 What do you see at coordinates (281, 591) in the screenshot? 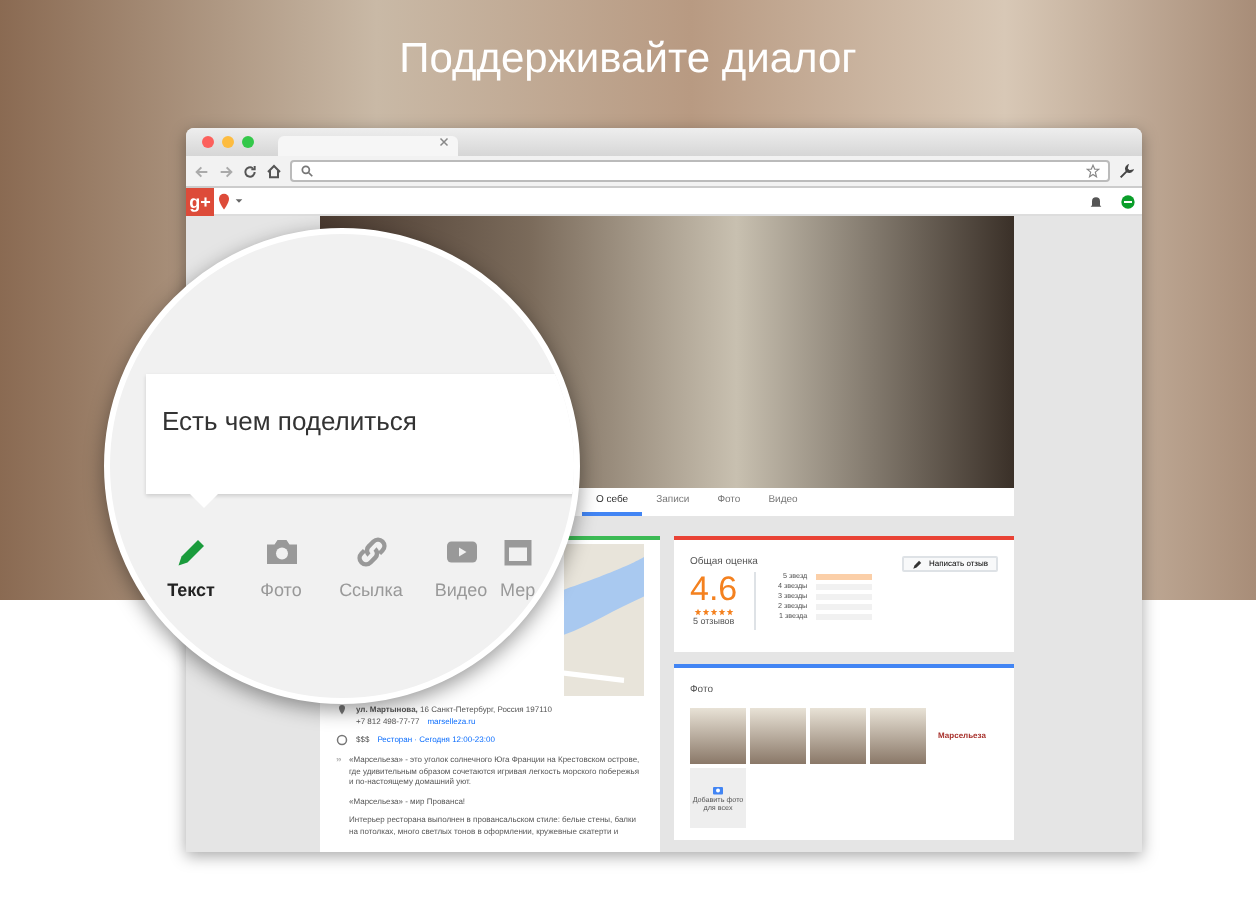
I see `post-type-label: Фото` at bounding box center [281, 591].